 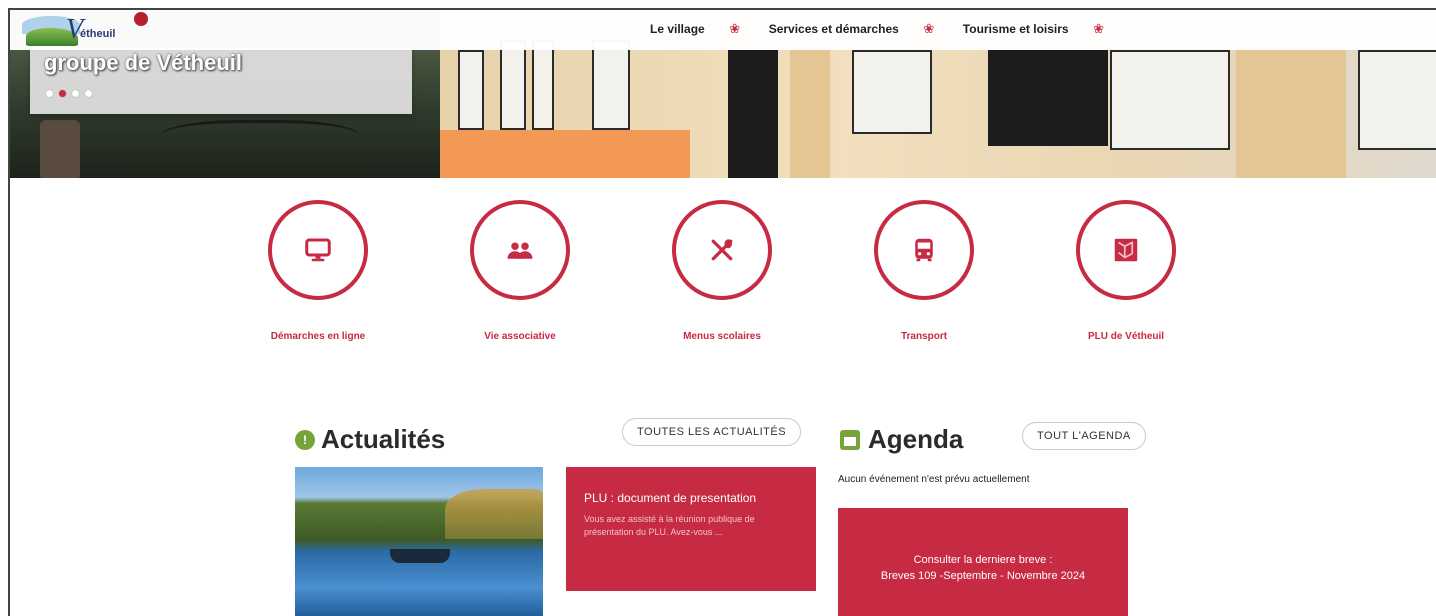 What do you see at coordinates (1126, 336) in the screenshot?
I see `quick-link-label: PLU de Vétheuil` at bounding box center [1126, 336].